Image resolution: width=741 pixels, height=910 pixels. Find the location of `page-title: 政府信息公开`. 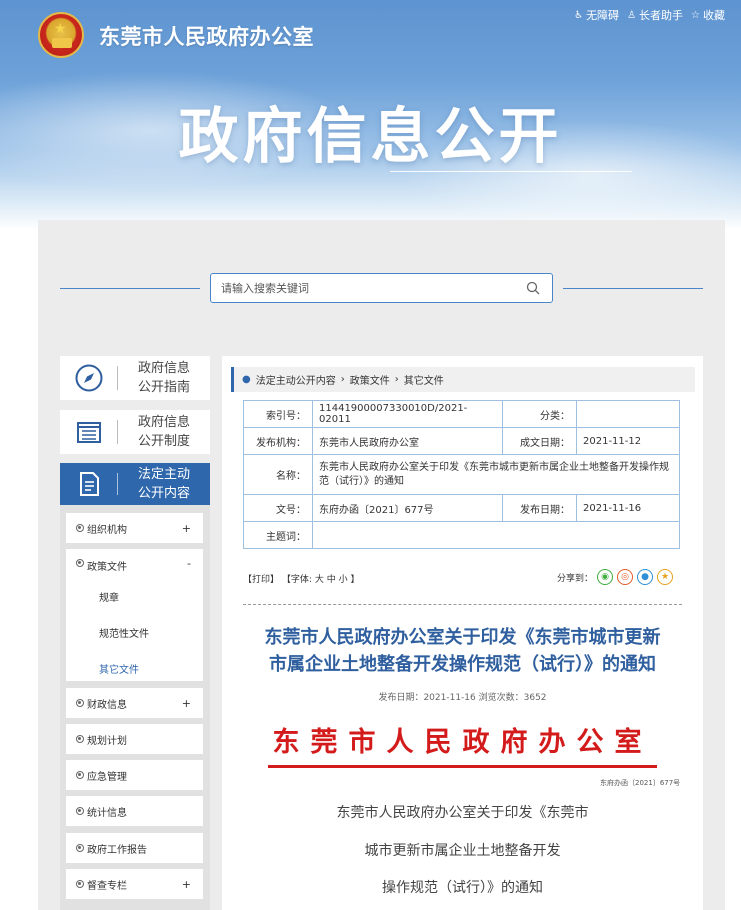

page-title: 政府信息公开 is located at coordinates (370, 137).